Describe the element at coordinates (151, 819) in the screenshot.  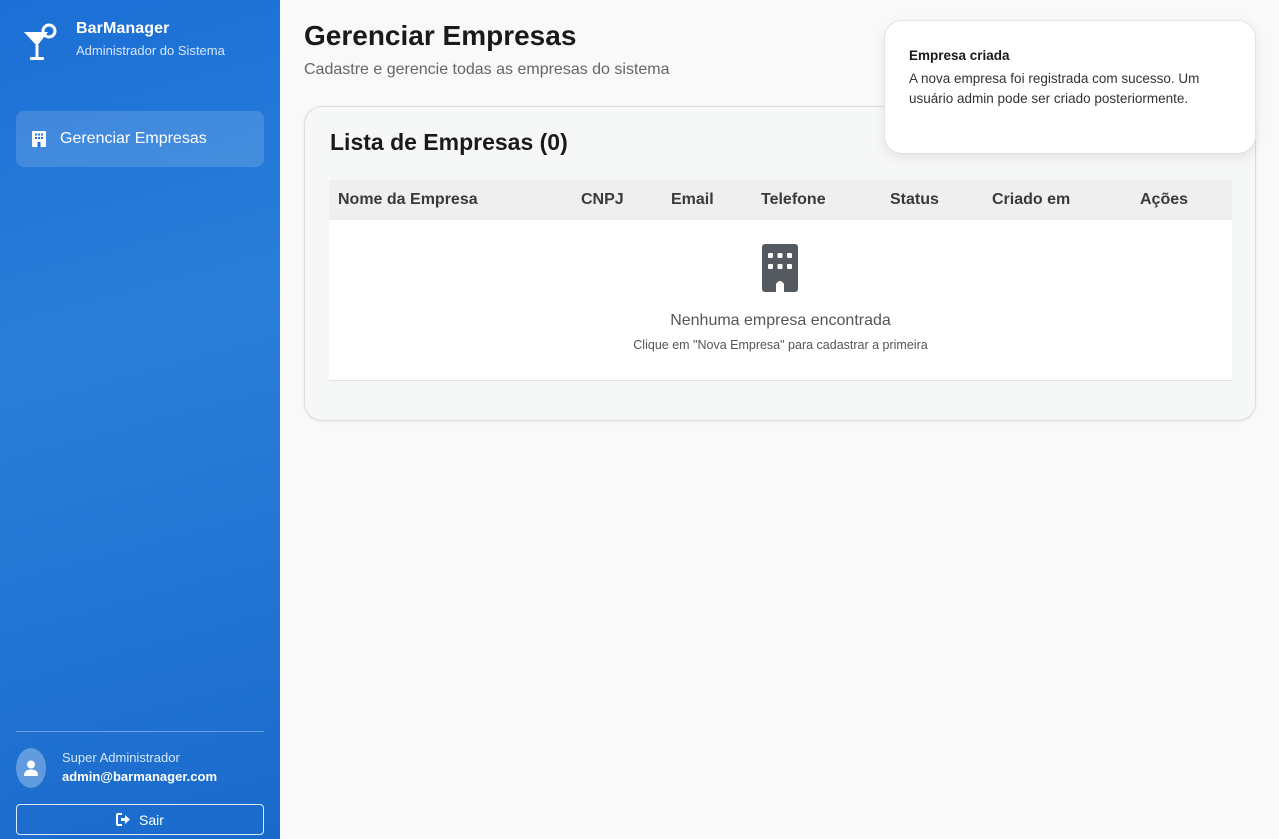
I see `logout-label: Sair` at that location.